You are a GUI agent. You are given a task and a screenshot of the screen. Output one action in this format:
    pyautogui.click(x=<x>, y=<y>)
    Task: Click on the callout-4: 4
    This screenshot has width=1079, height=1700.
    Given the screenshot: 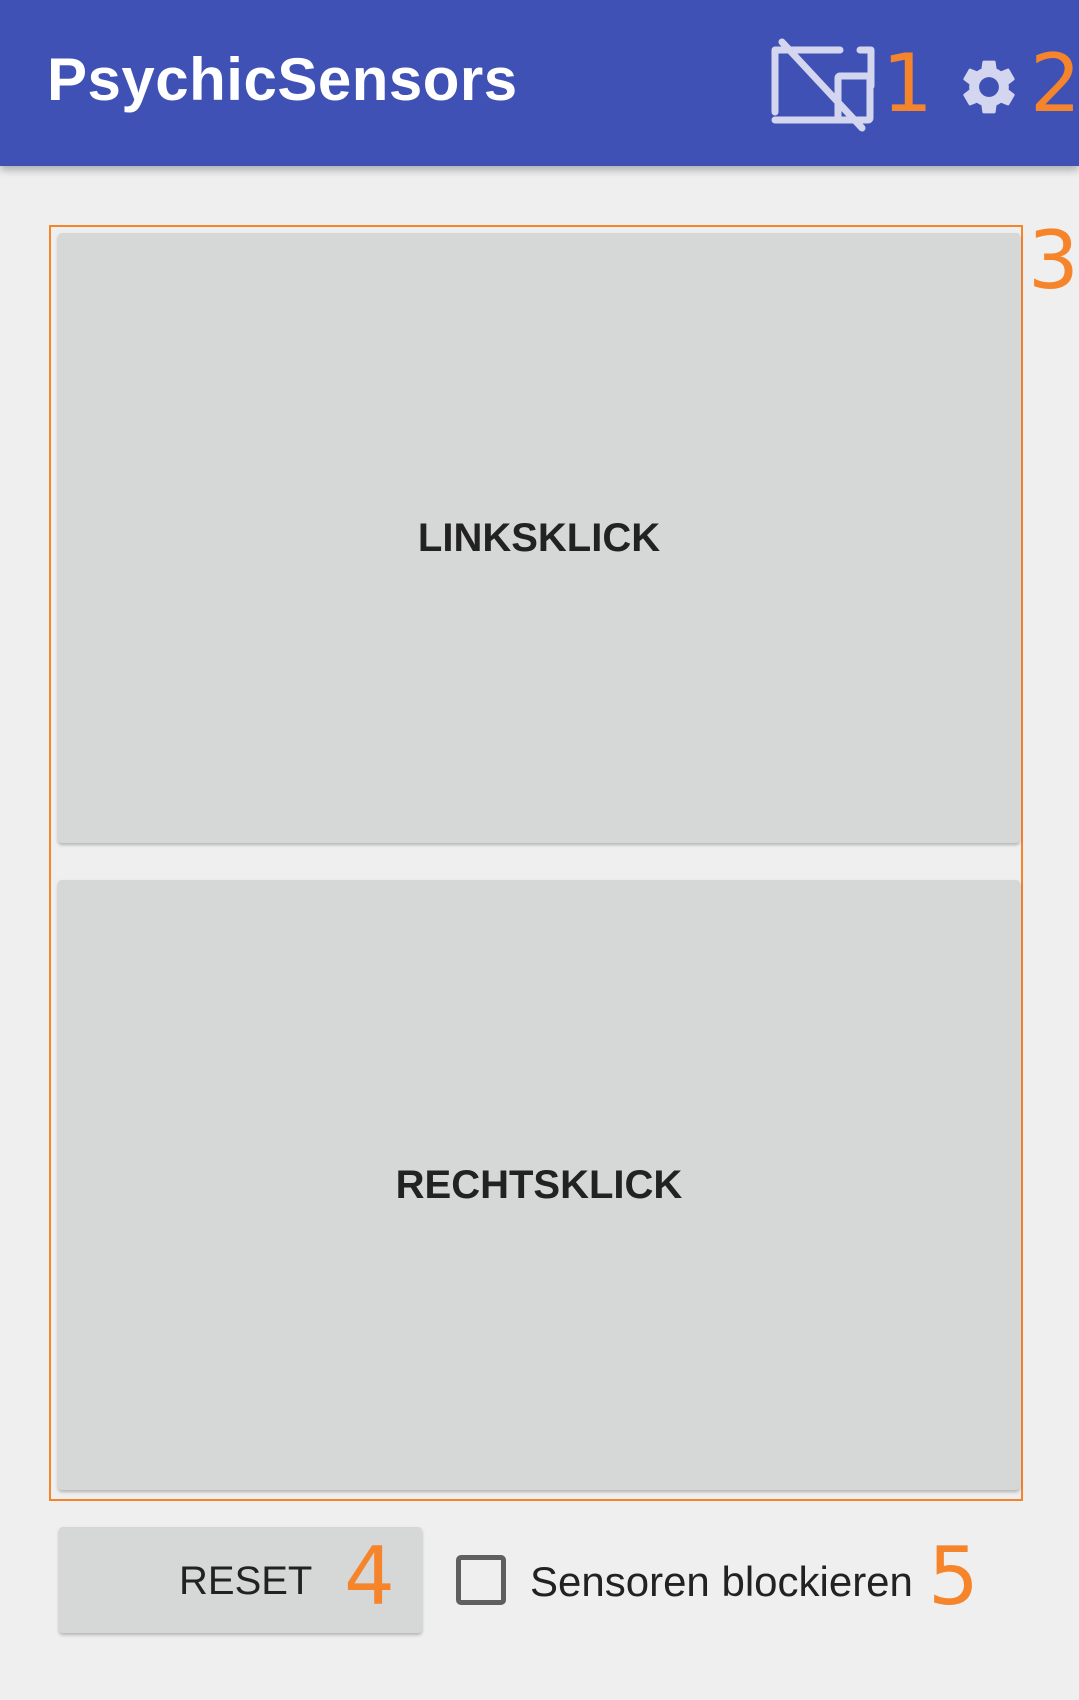 What is the action you would take?
    pyautogui.click(x=369, y=1576)
    